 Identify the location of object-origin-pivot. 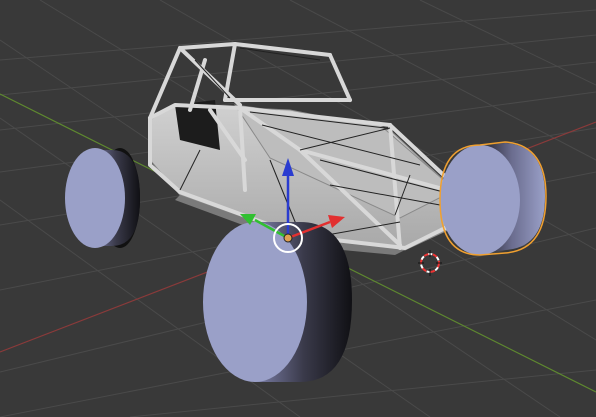
(288, 238).